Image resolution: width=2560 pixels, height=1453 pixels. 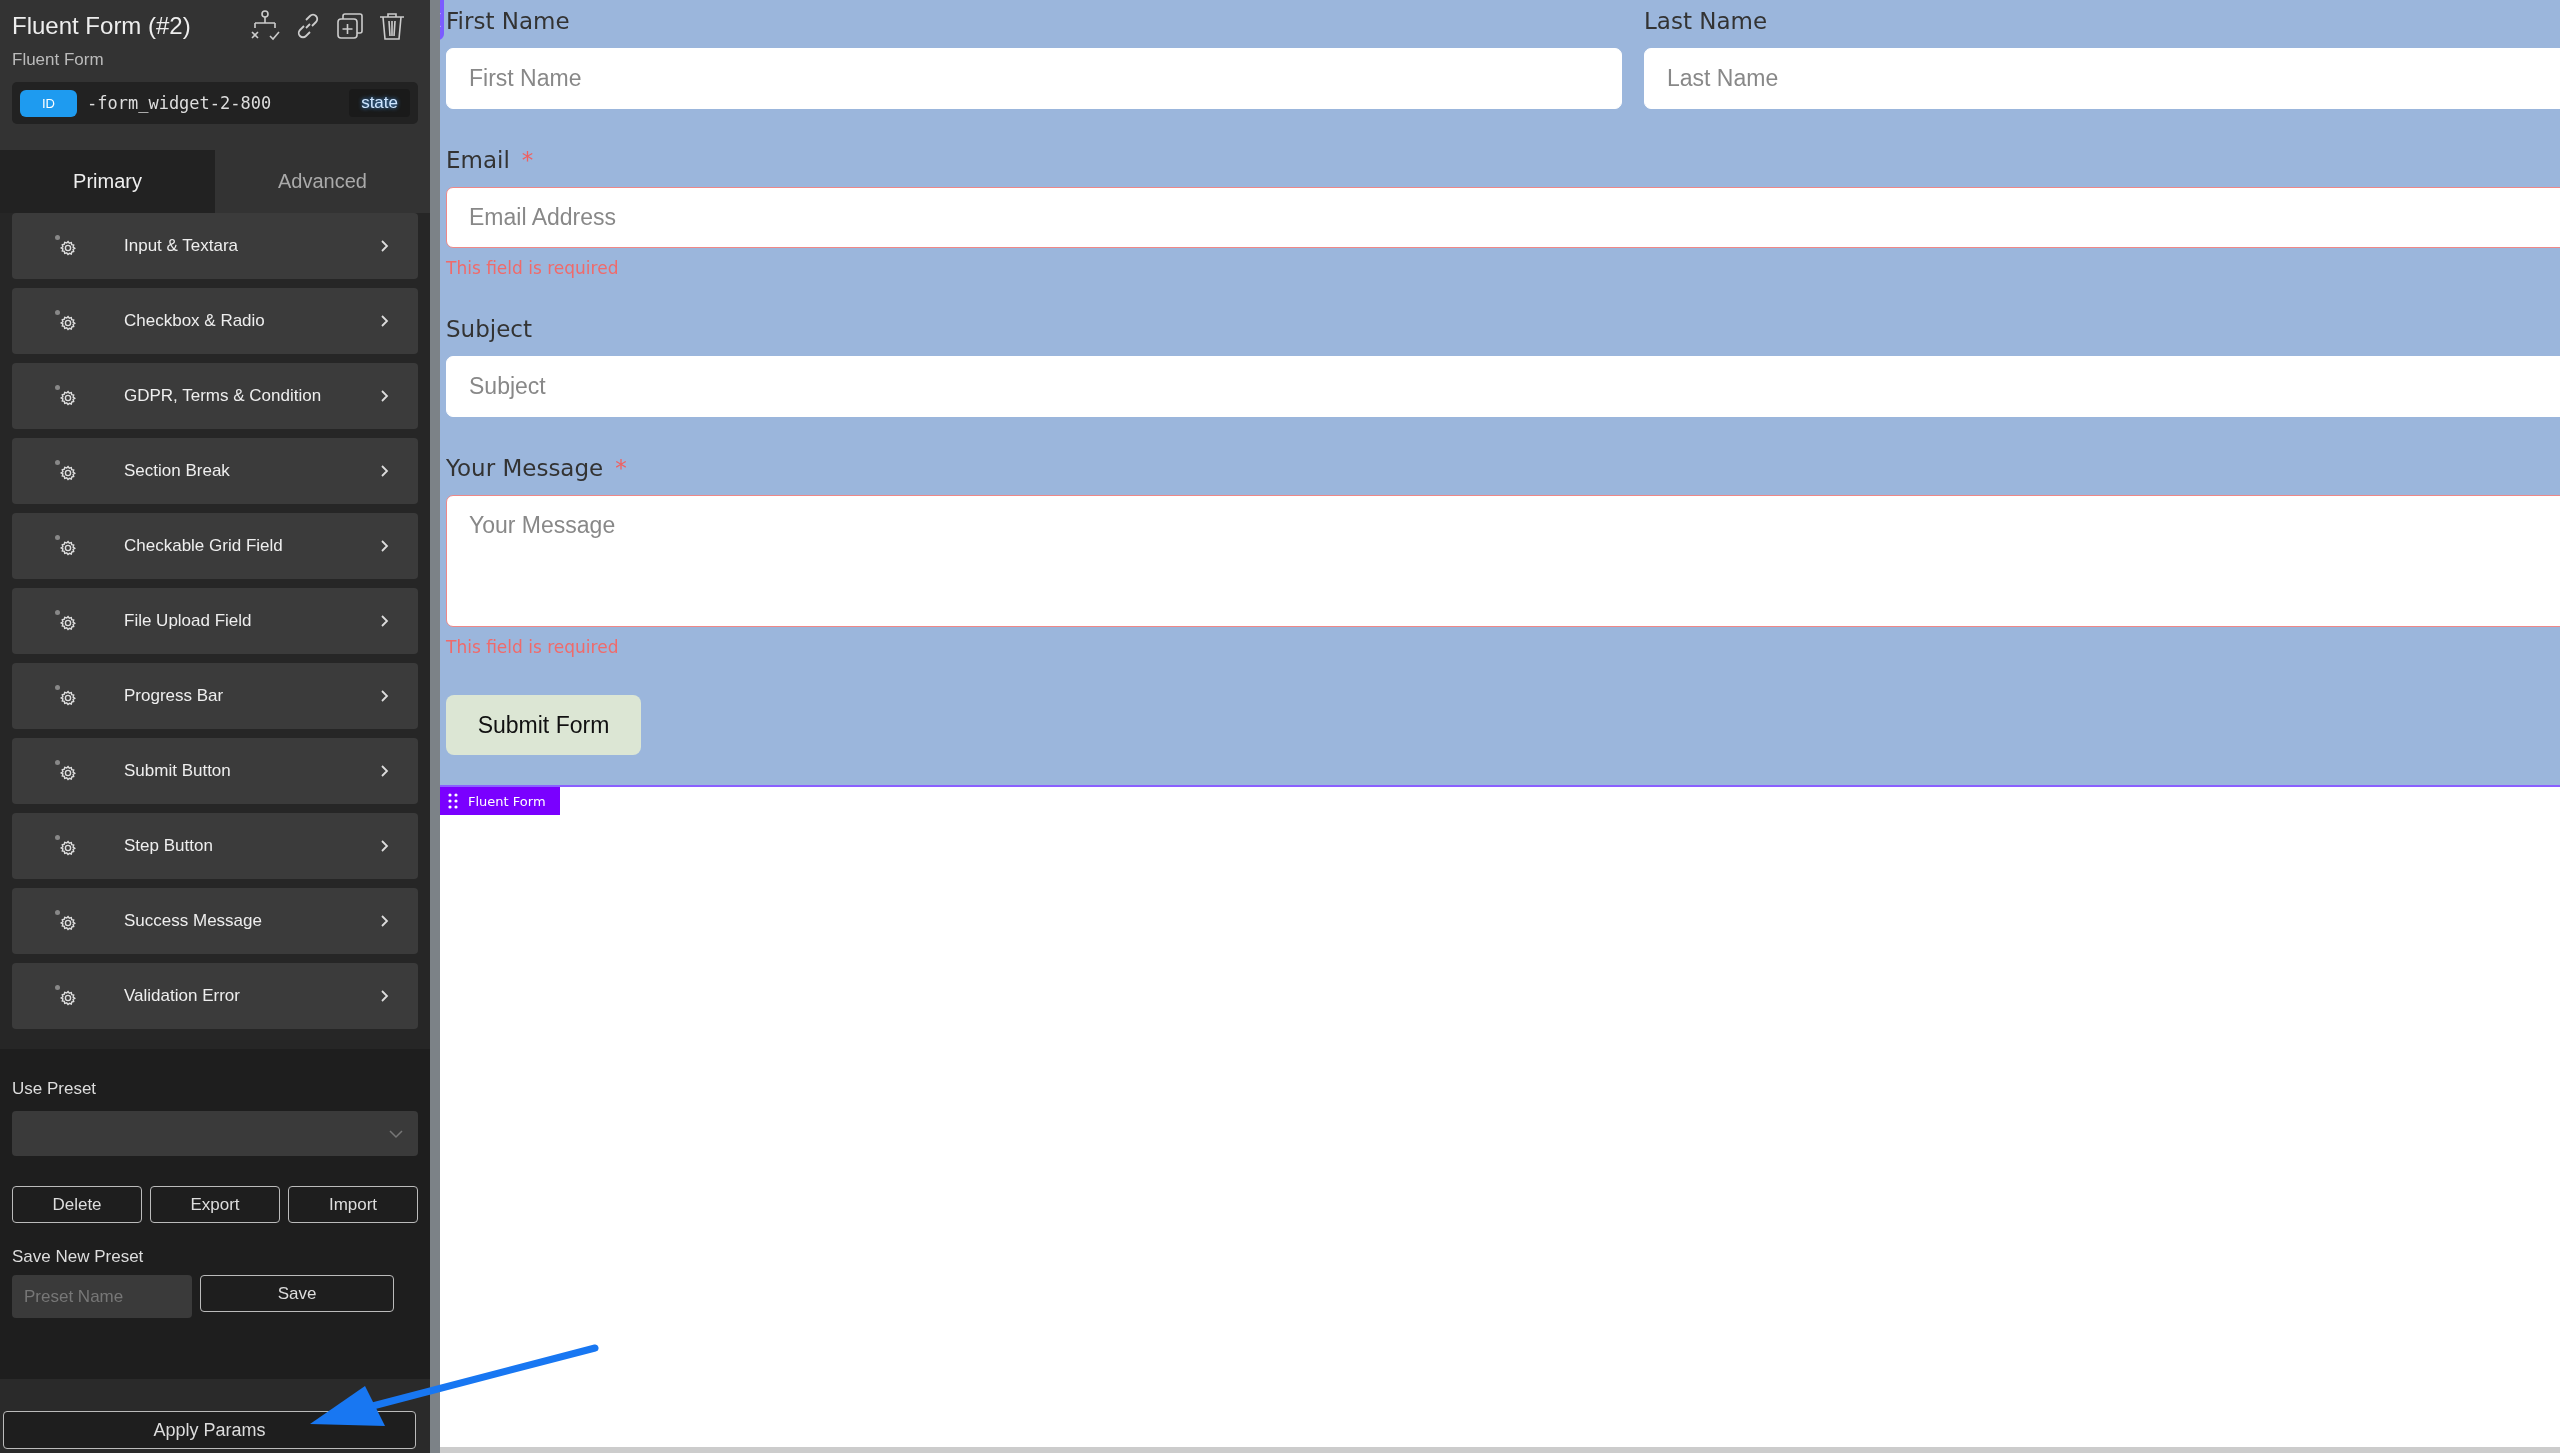 What do you see at coordinates (215, 321) in the screenshot?
I see `style-section-item: Checkbox & Radio` at bounding box center [215, 321].